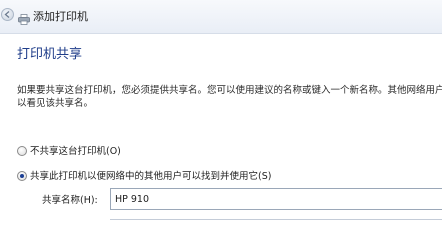 The height and width of the screenshot is (240, 442). What do you see at coordinates (276, 199) in the screenshot?
I see `share-name-input` at bounding box center [276, 199].